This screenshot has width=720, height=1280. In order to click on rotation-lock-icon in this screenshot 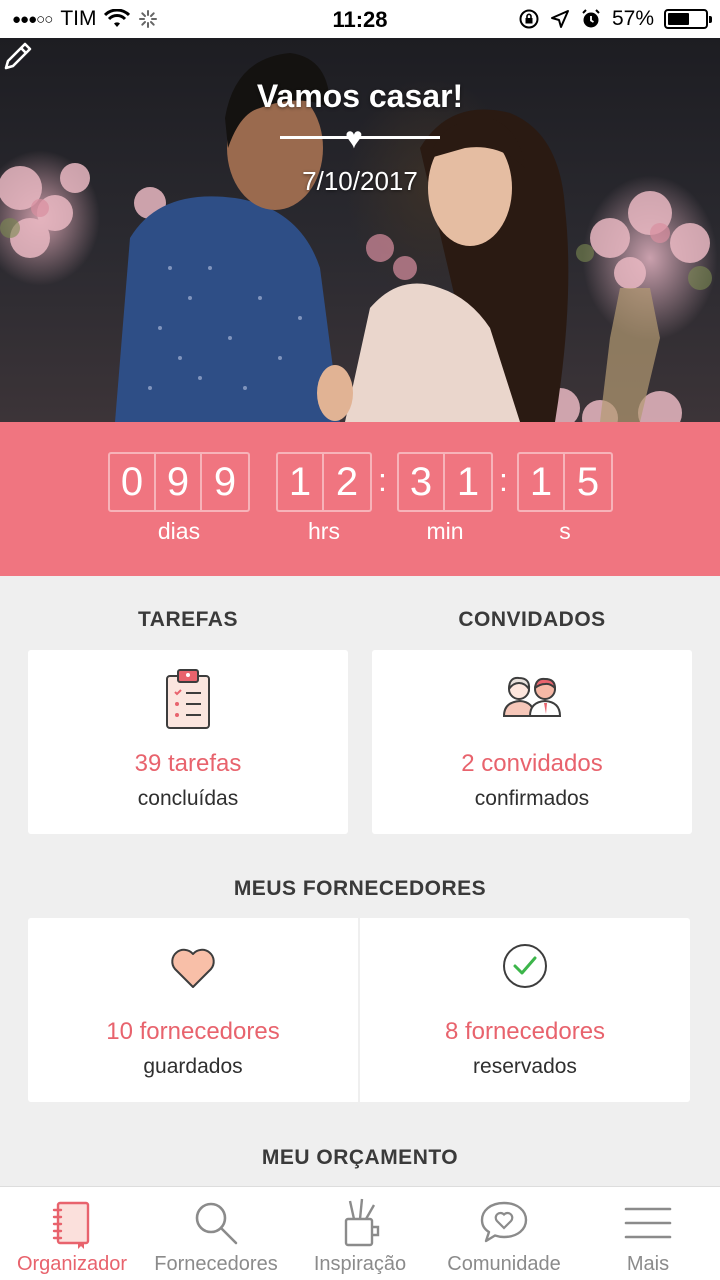, I will do `click(529, 19)`.